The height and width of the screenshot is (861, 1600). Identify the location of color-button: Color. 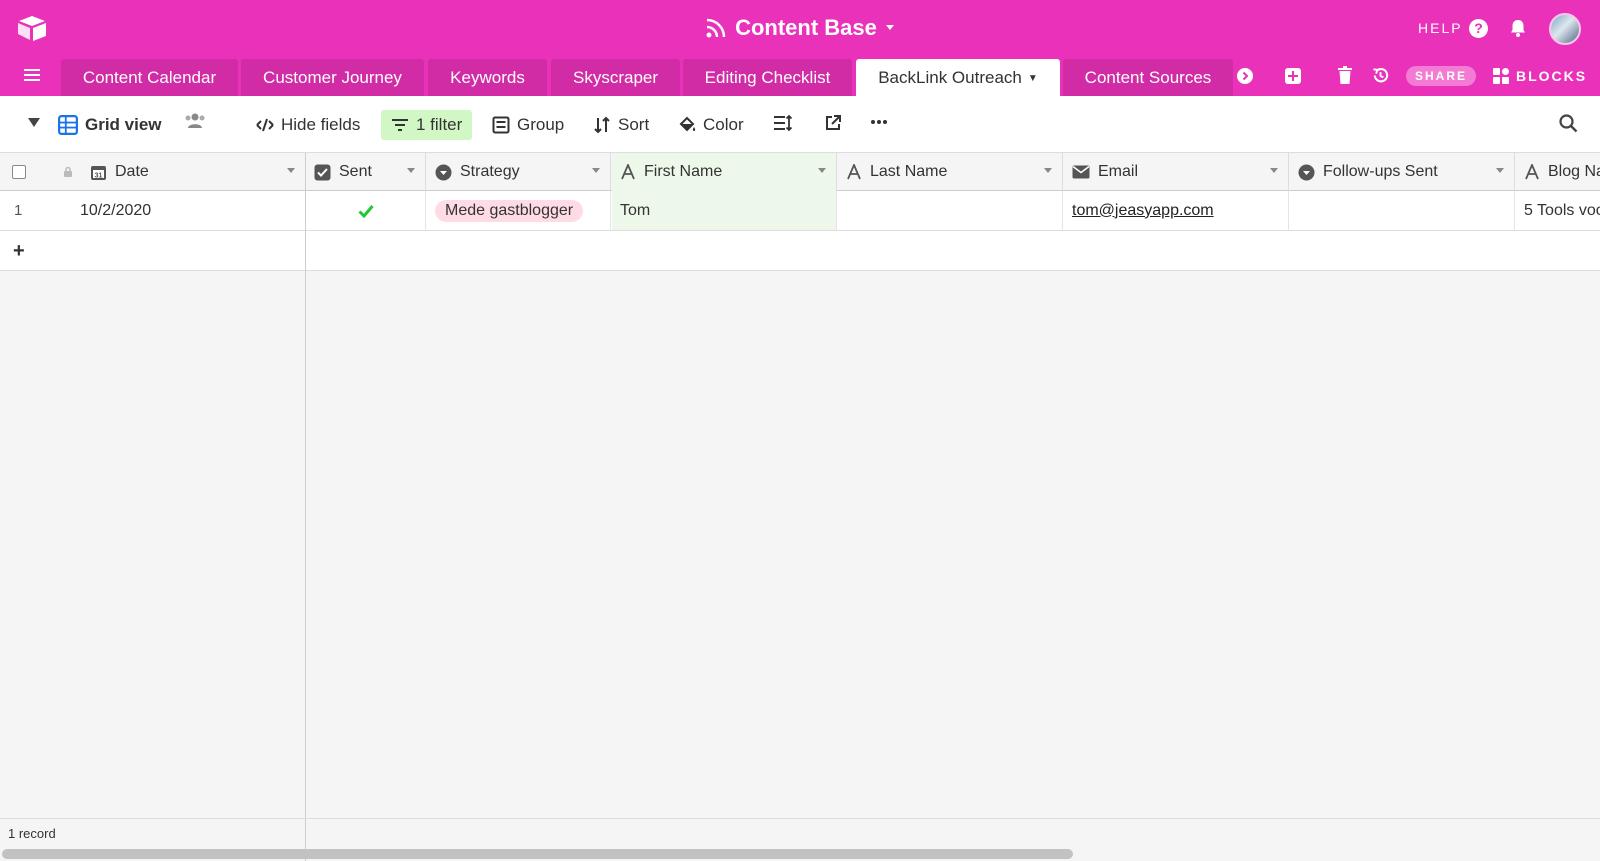
(711, 125).